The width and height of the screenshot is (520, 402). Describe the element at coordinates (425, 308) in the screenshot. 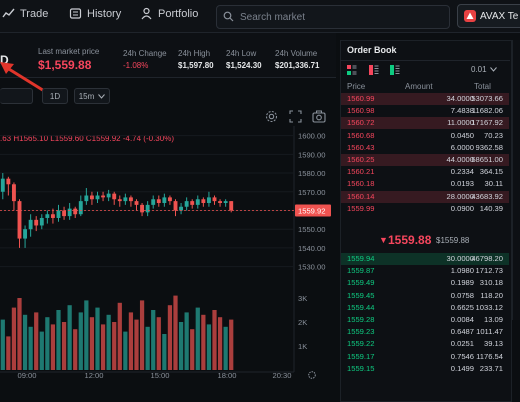

I see `bid-row: 1559.44 0.6625 1033.12` at that location.